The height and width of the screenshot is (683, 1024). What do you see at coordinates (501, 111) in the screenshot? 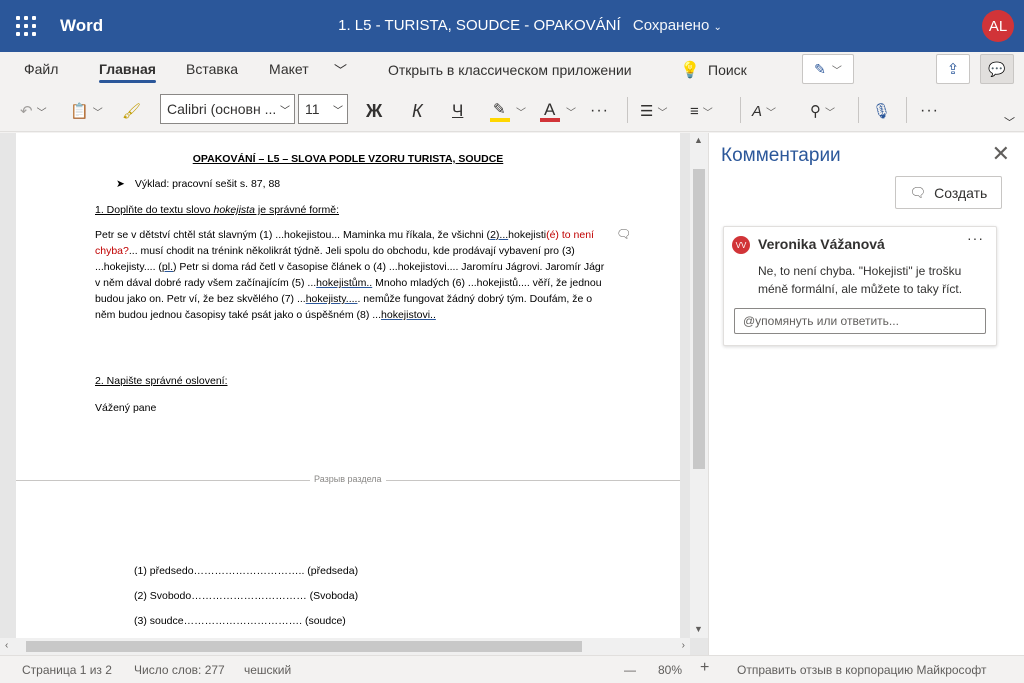
I see `highlight-icon: ✎` at bounding box center [501, 111].